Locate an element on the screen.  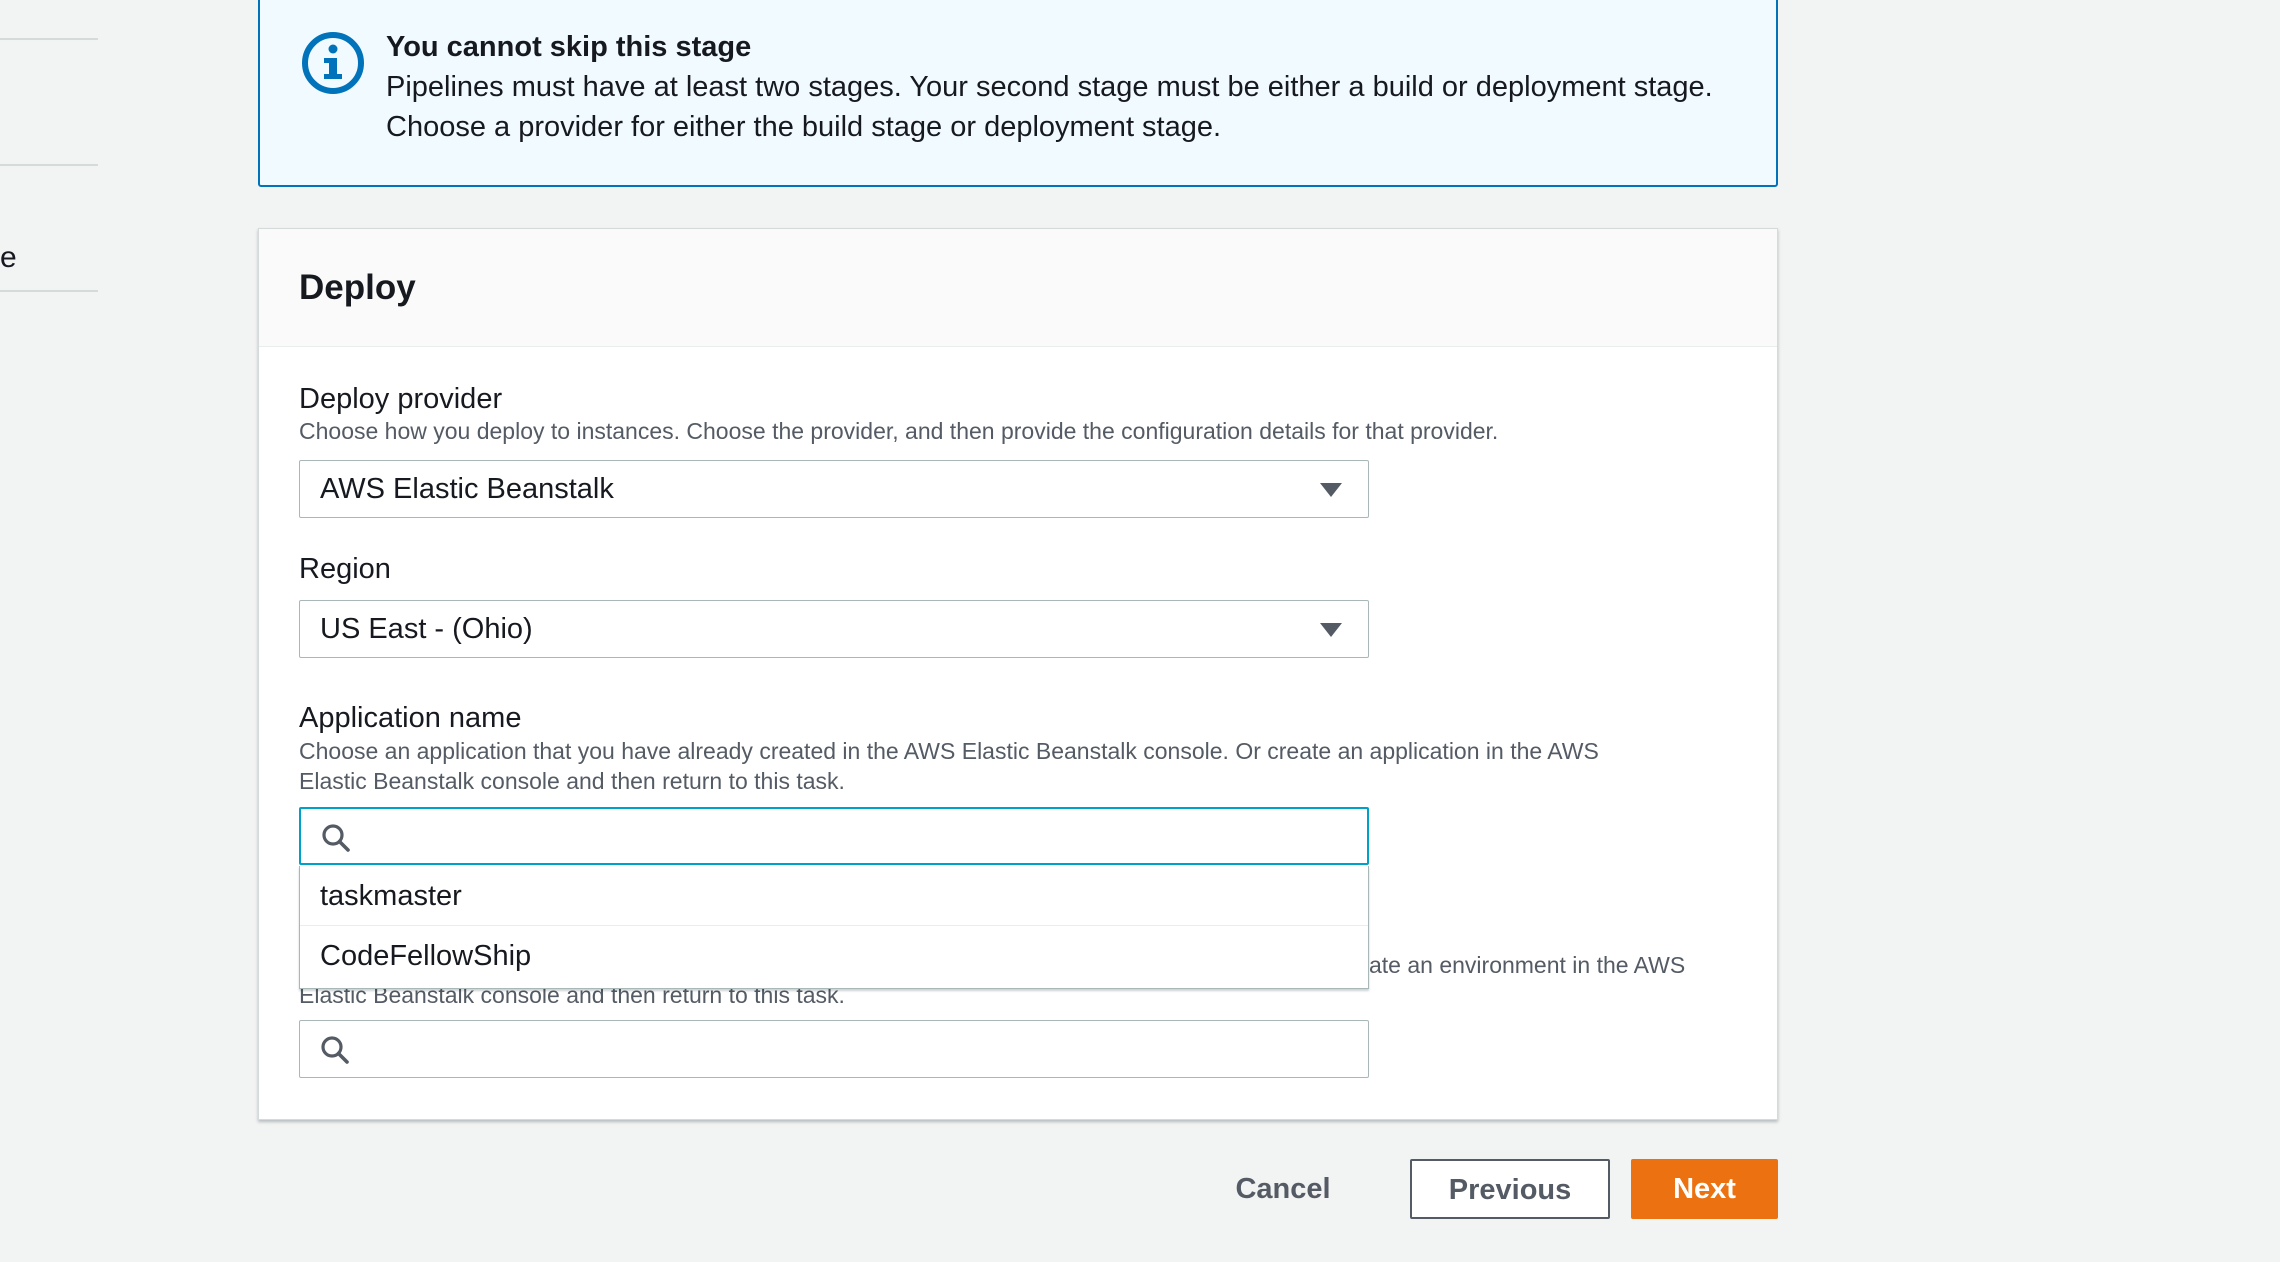
panel-header: Deploy is located at coordinates (1018, 288).